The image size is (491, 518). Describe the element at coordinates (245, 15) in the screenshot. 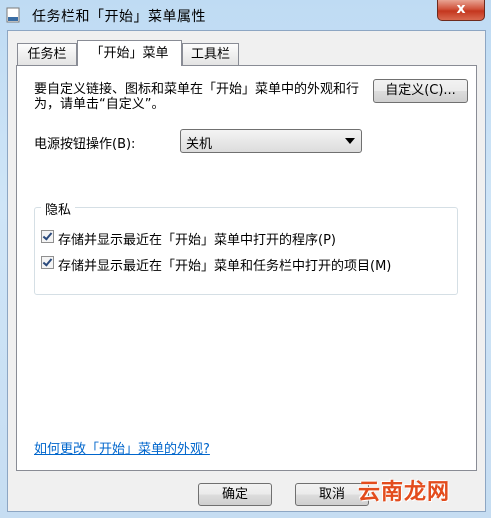

I see `title-bar: 任务栏和「开始」菜单属性 x` at that location.